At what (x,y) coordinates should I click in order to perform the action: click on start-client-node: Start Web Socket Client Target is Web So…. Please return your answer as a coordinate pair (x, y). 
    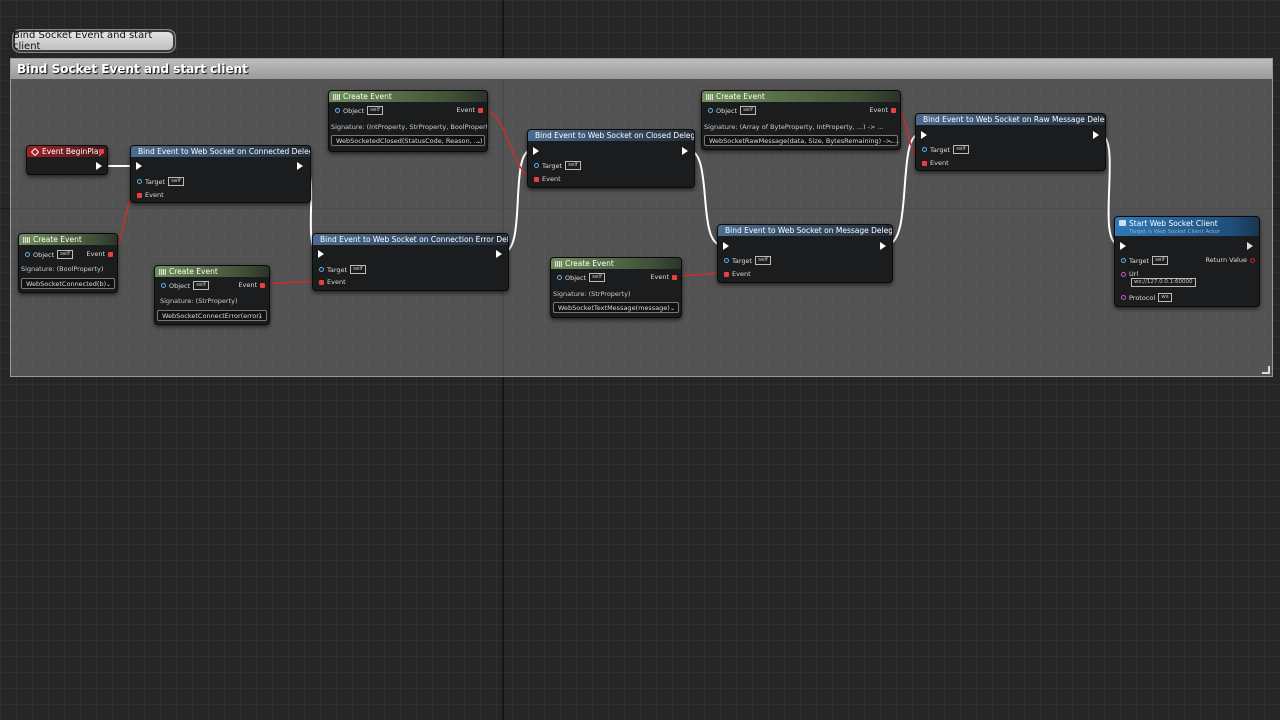
    Looking at the image, I should click on (1187, 261).